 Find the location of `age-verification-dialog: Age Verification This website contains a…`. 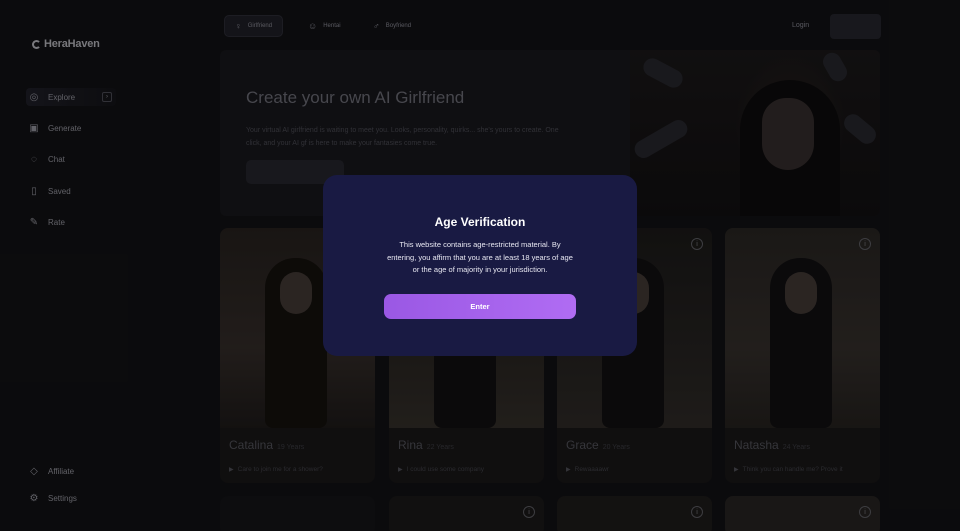

age-verification-dialog: Age Verification This website contains a… is located at coordinates (480, 265).